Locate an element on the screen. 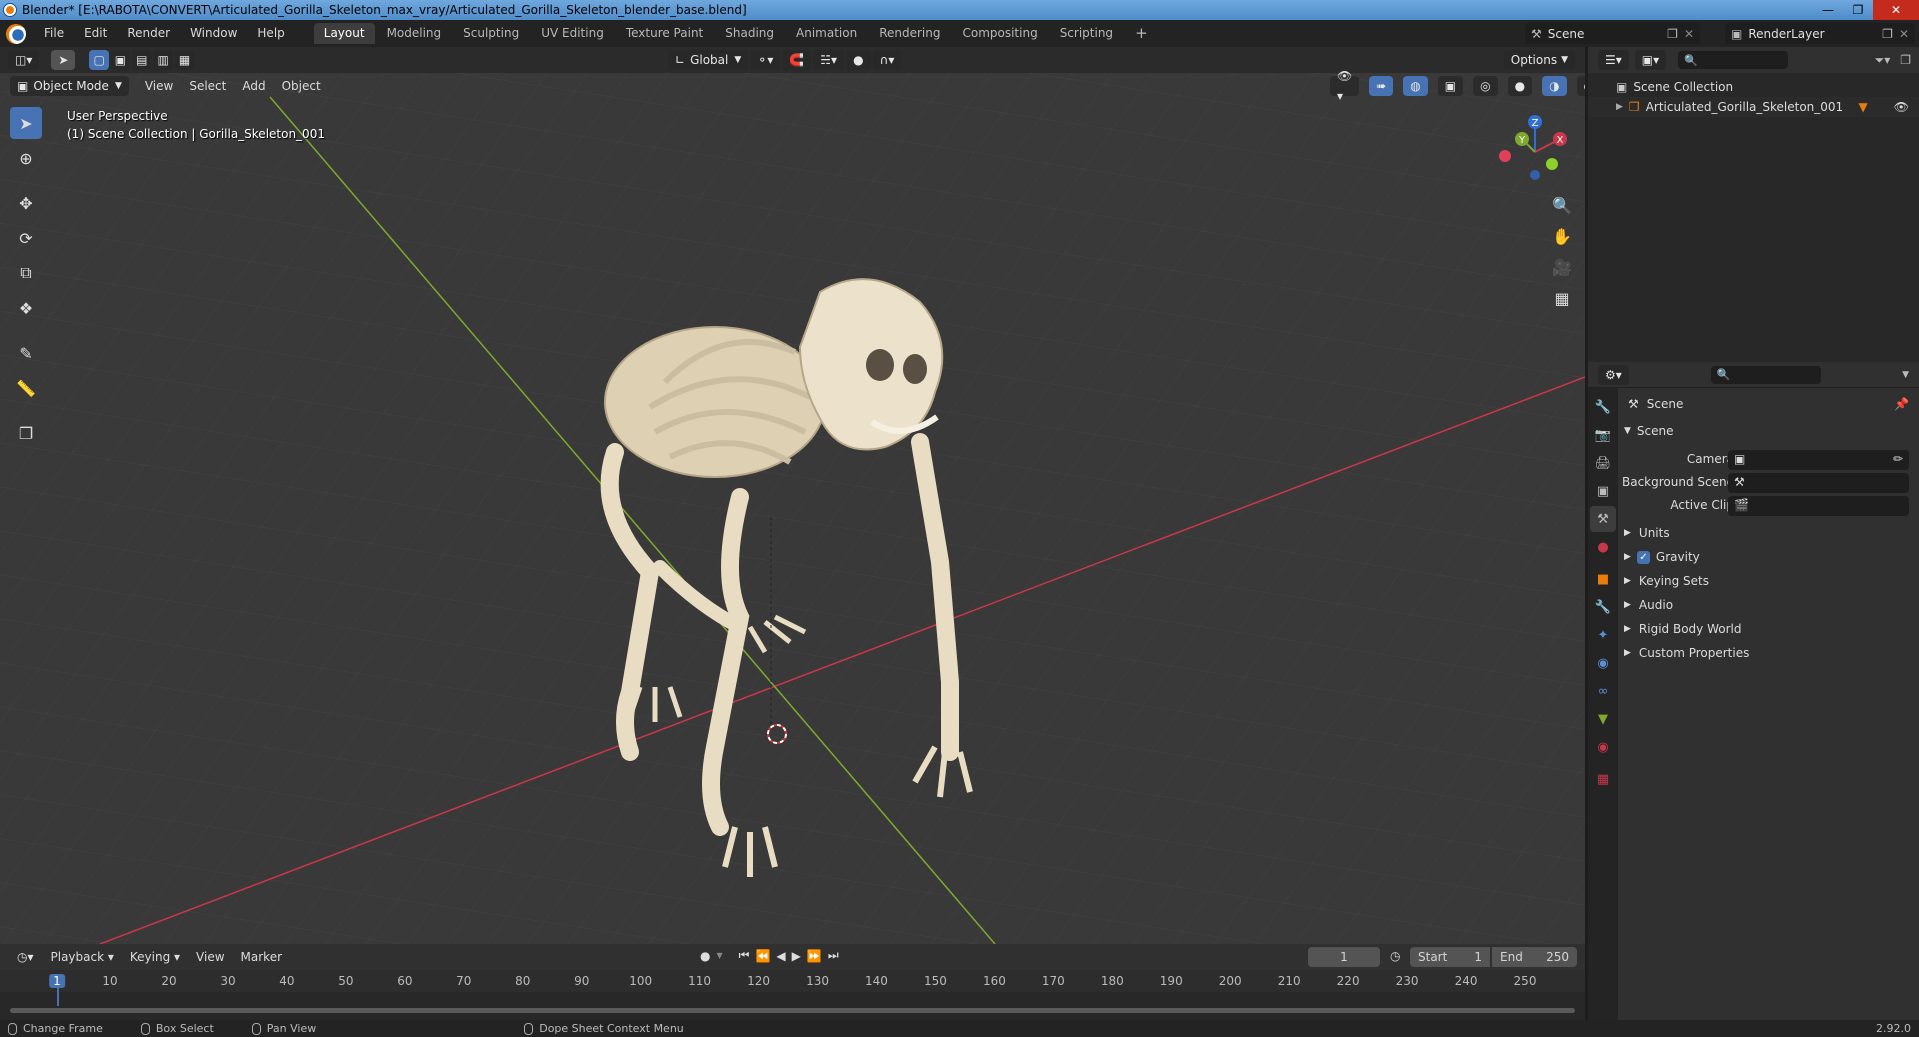 The height and width of the screenshot is (1037, 1919). tool-tab-icon: 🔧 is located at coordinates (1603, 407).